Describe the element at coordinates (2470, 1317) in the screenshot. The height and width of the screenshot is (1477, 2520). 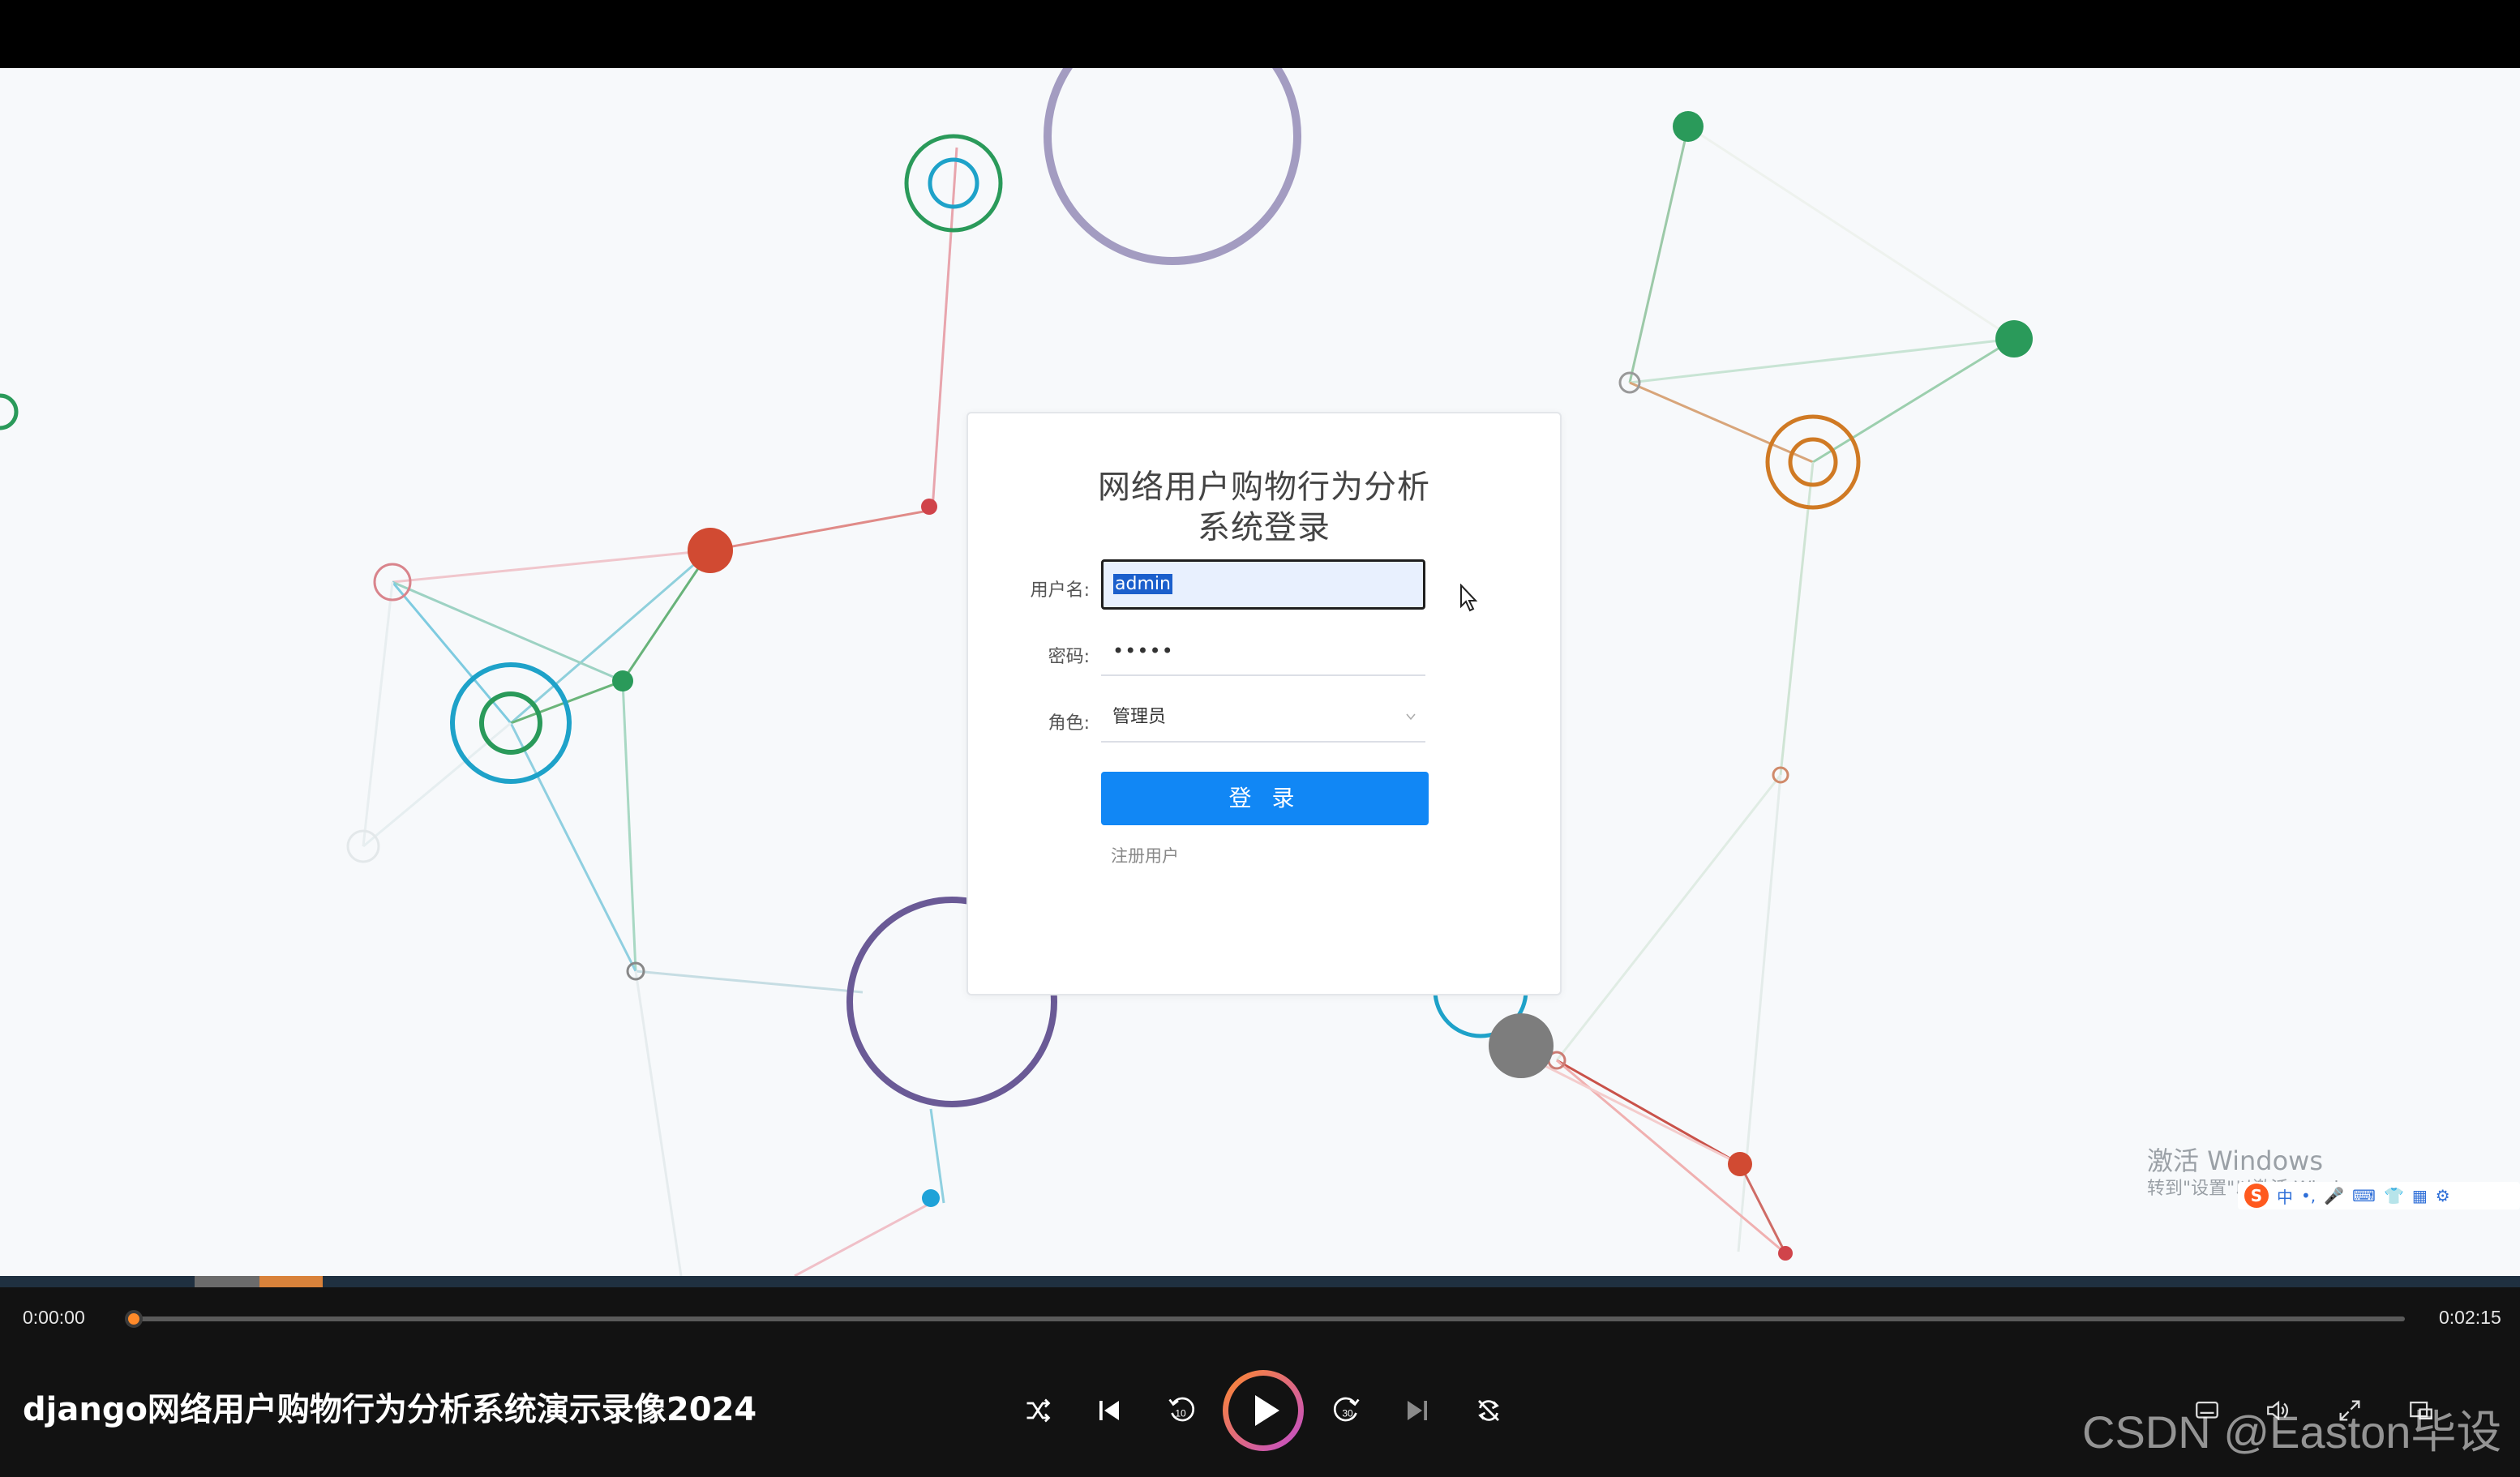
I see `total-time: 0:02:15` at that location.